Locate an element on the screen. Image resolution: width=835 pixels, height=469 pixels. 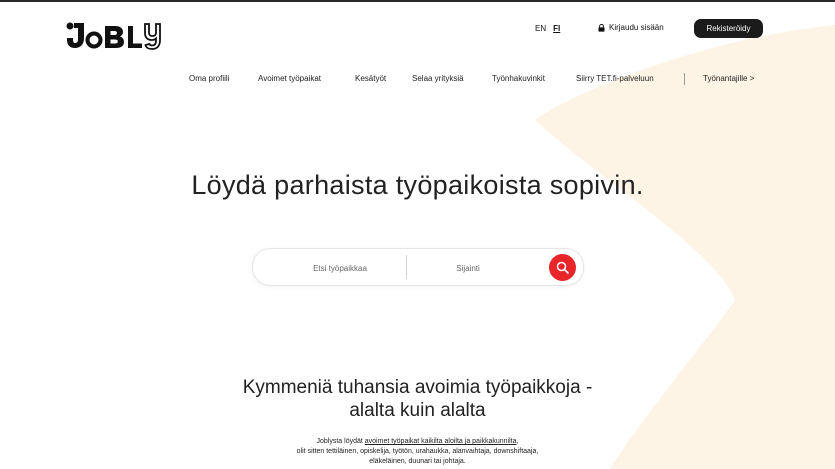
job-search-input is located at coordinates (340, 268).